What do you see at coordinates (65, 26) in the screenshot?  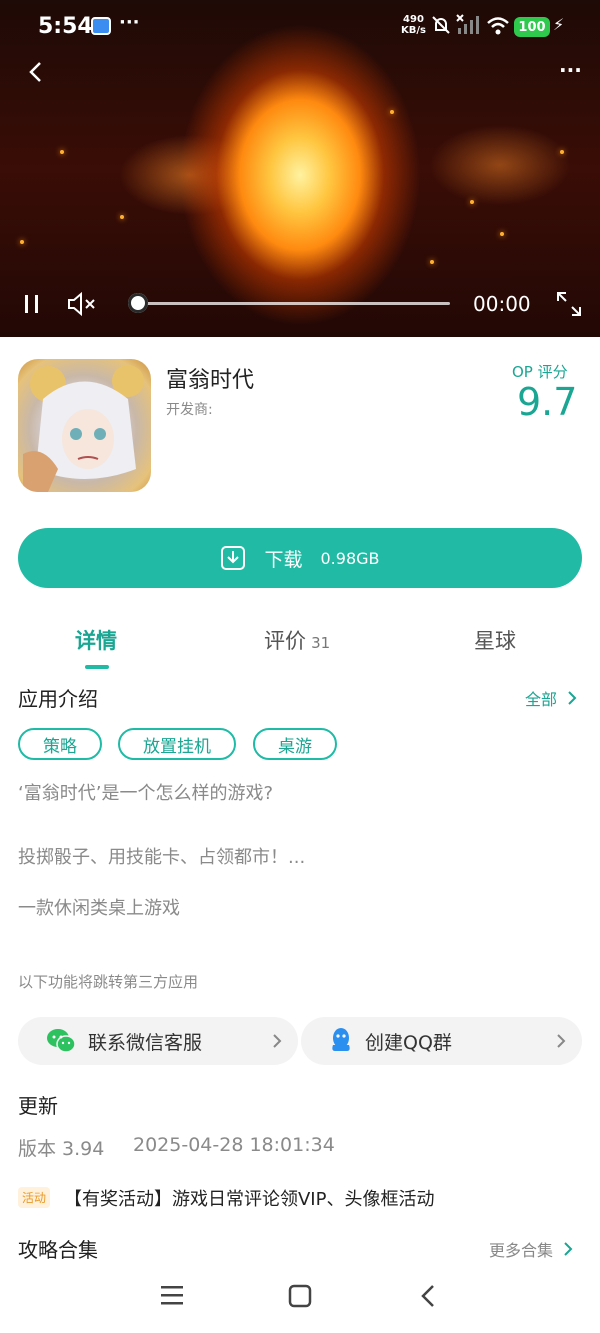 I see `status-time: 5:54` at bounding box center [65, 26].